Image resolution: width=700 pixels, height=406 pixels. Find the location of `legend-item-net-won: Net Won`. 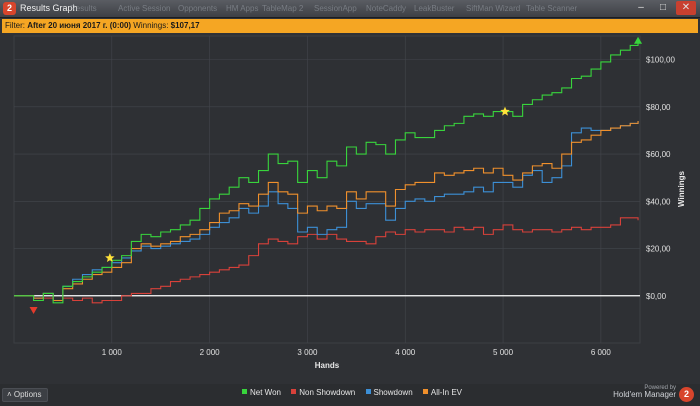

legend-item-net-won: Net Won is located at coordinates (261, 392).